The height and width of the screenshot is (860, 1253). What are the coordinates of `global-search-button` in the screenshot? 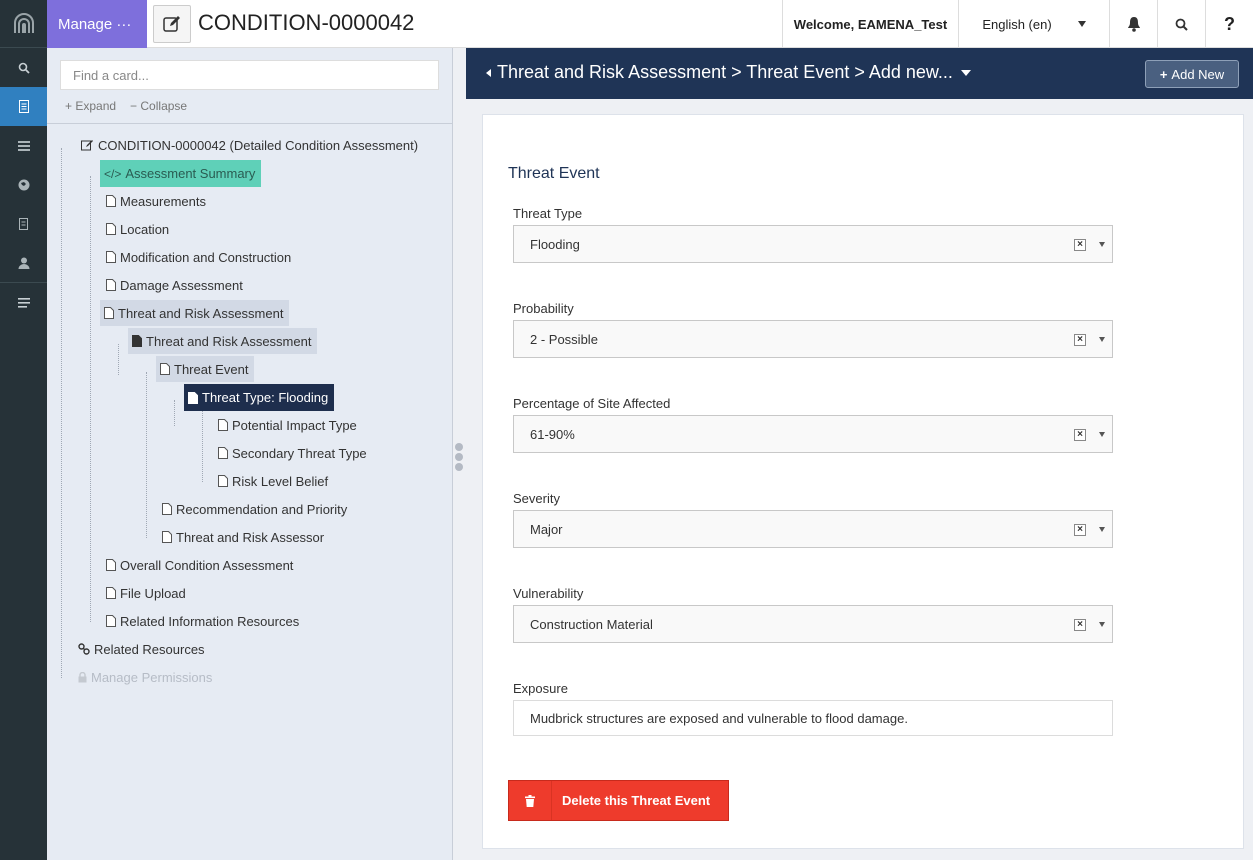 It's located at (1181, 24).